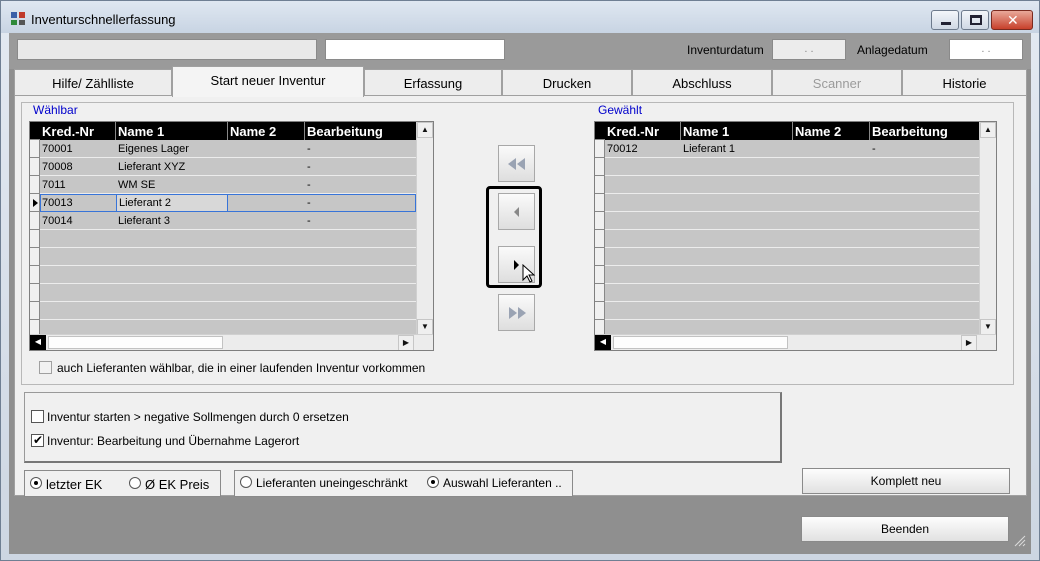 The image size is (1040, 561). Describe the element at coordinates (709, 149) in the screenshot. I see `cell-name1: Lieferant 1` at that location.